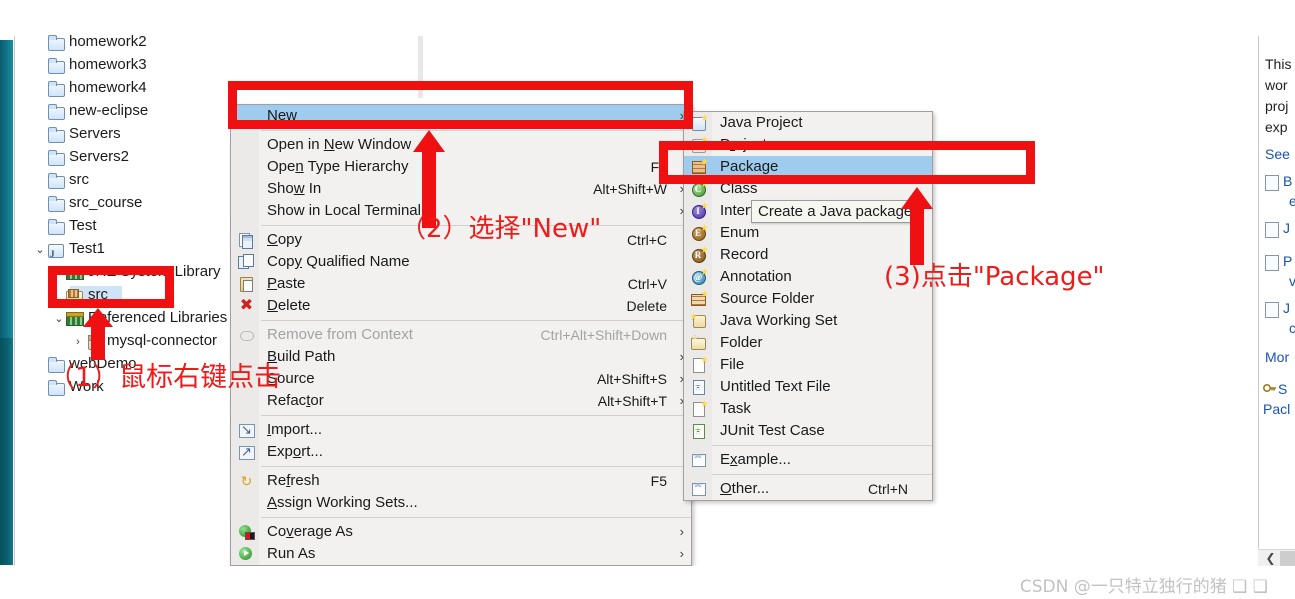 Image resolution: width=1295 pixels, height=599 pixels. What do you see at coordinates (460, 105) in the screenshot?
I see `annotation-box-new` at bounding box center [460, 105].